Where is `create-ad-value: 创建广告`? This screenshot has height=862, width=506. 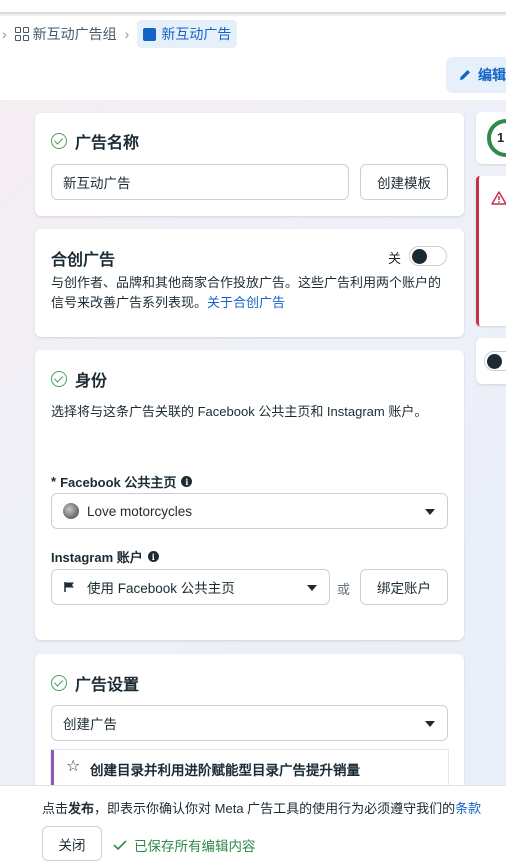 create-ad-value: 创建广告 is located at coordinates (90, 724).